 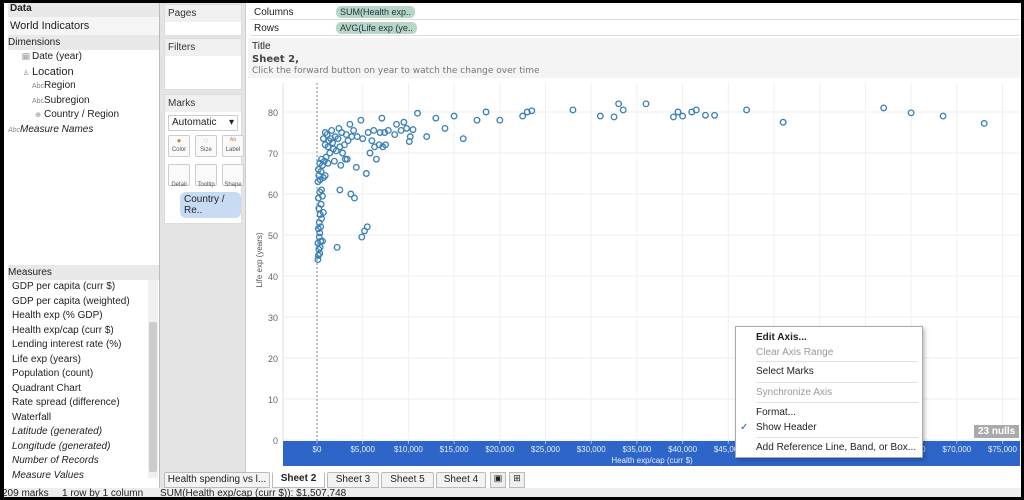 What do you see at coordinates (317, 449) in the screenshot?
I see `x-tick-label: $0` at bounding box center [317, 449].